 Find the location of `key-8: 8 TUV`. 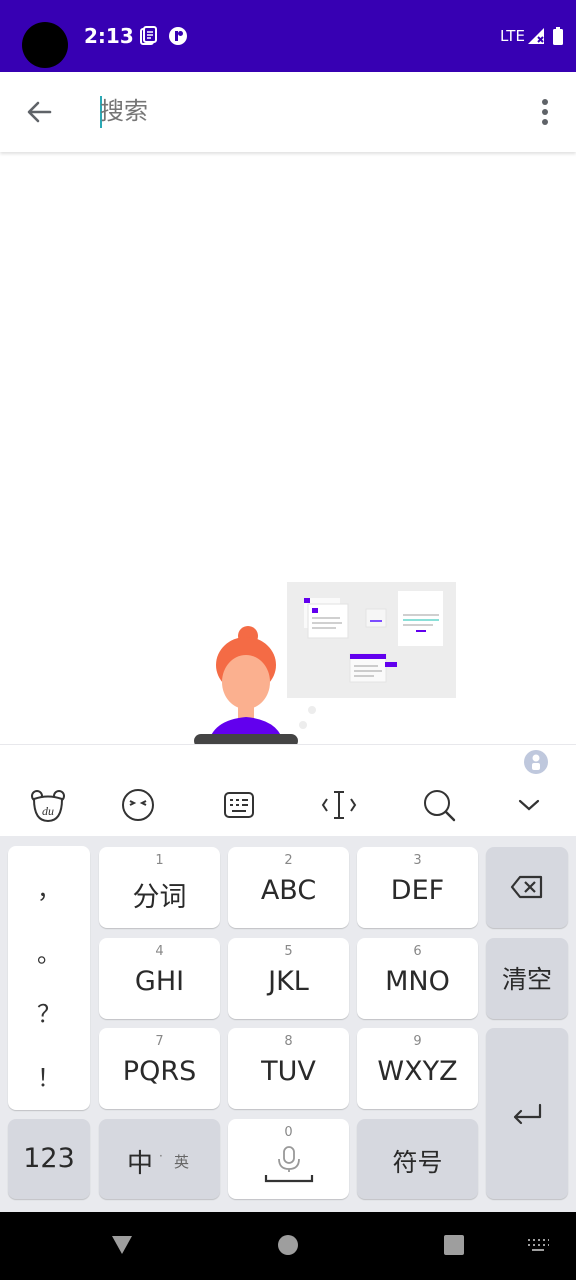

key-8: 8 TUV is located at coordinates (288, 1068).